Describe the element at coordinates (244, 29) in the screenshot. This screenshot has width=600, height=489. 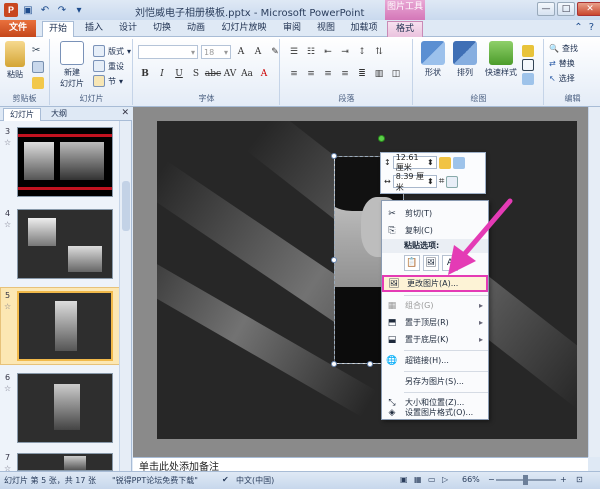
I see `tab-slideshow: 幻灯片放映` at that location.